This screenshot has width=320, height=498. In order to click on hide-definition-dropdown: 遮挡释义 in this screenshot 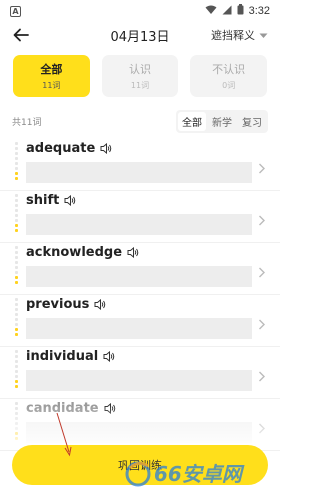, I will do `click(239, 35)`.